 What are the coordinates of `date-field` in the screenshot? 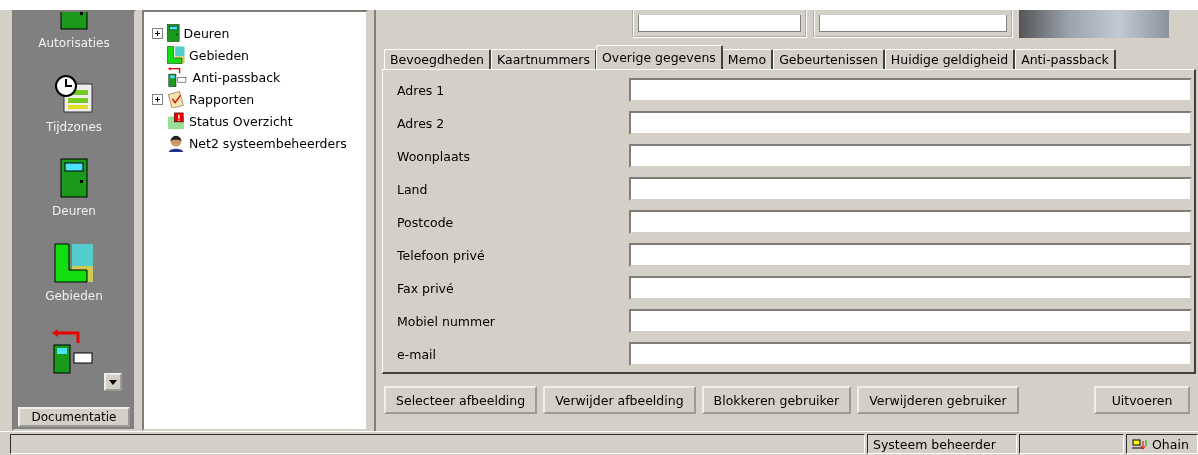 It's located at (719, 24).